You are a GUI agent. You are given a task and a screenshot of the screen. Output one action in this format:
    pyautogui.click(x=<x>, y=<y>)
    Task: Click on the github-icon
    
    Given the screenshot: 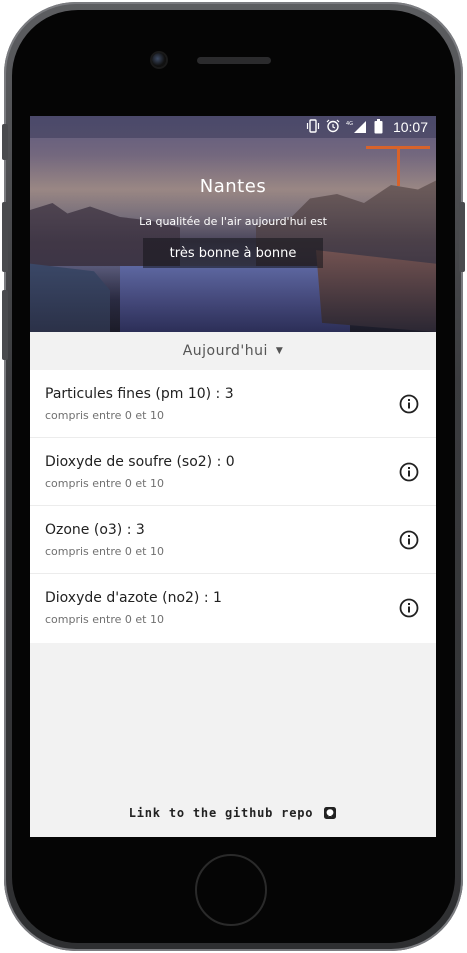 What is the action you would take?
    pyautogui.click(x=330, y=813)
    